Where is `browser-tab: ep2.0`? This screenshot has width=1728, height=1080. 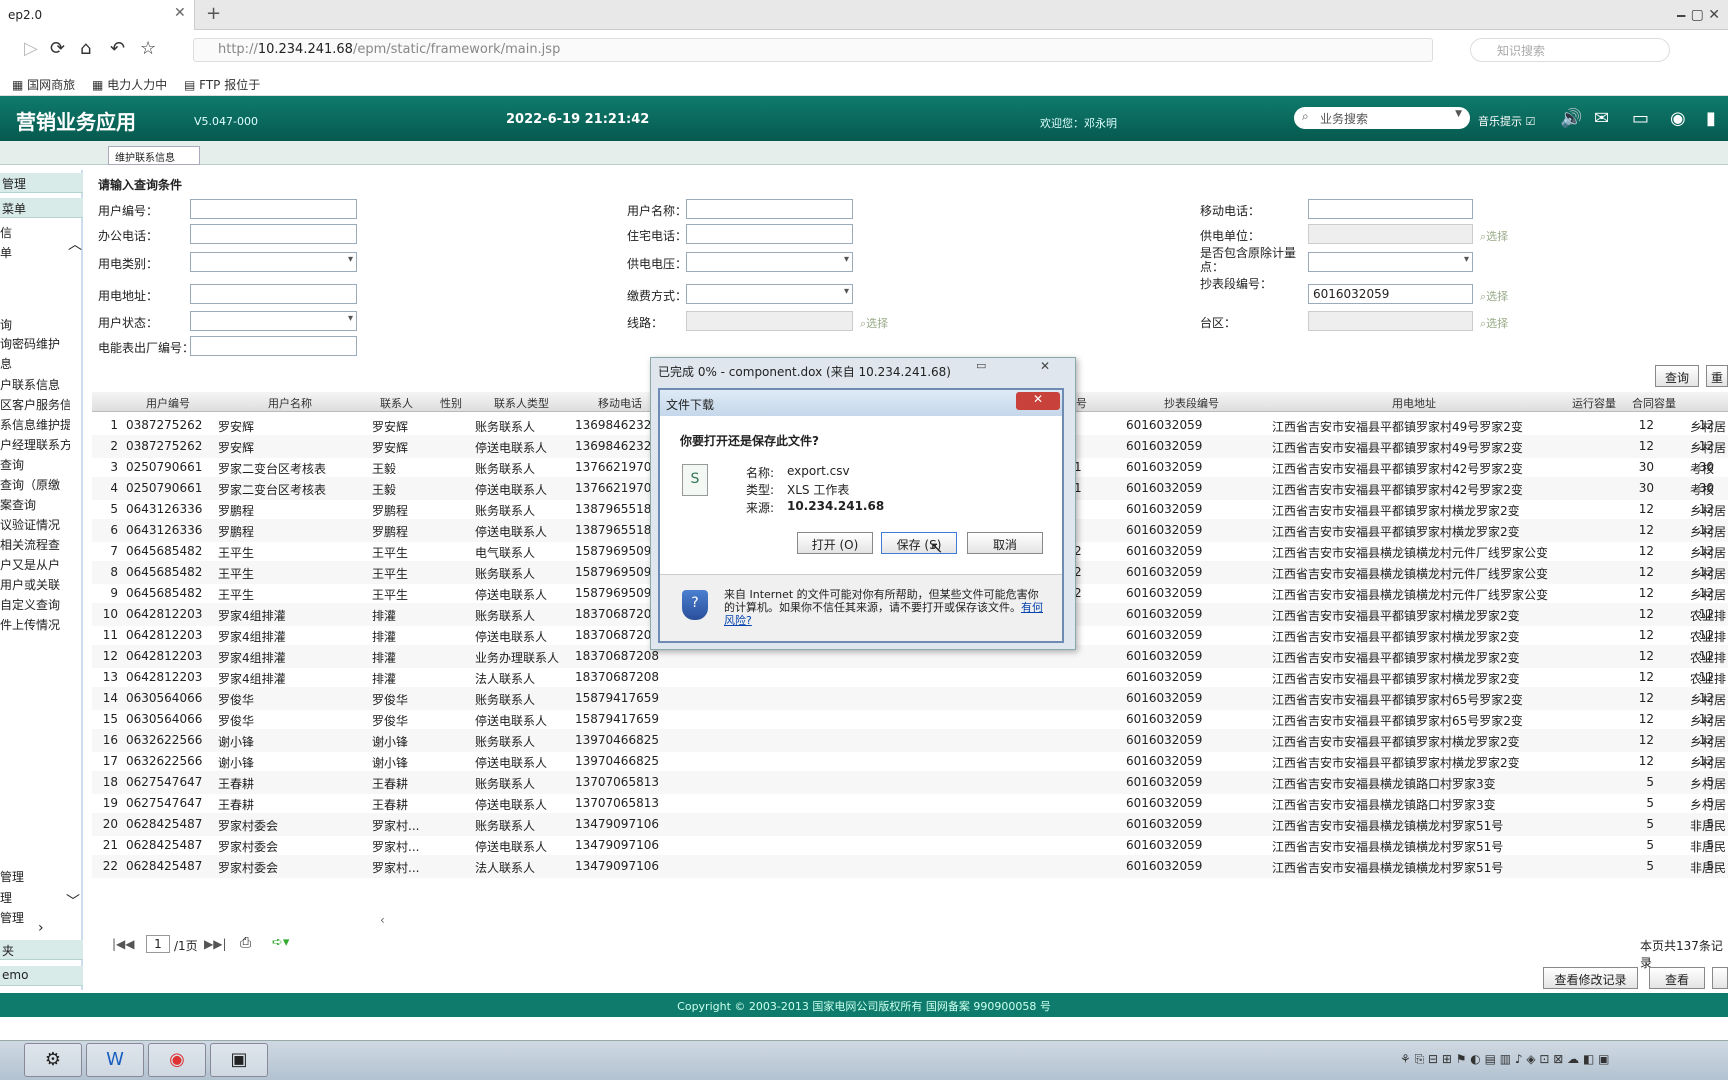
browser-tab: ep2.0 is located at coordinates (97, 15).